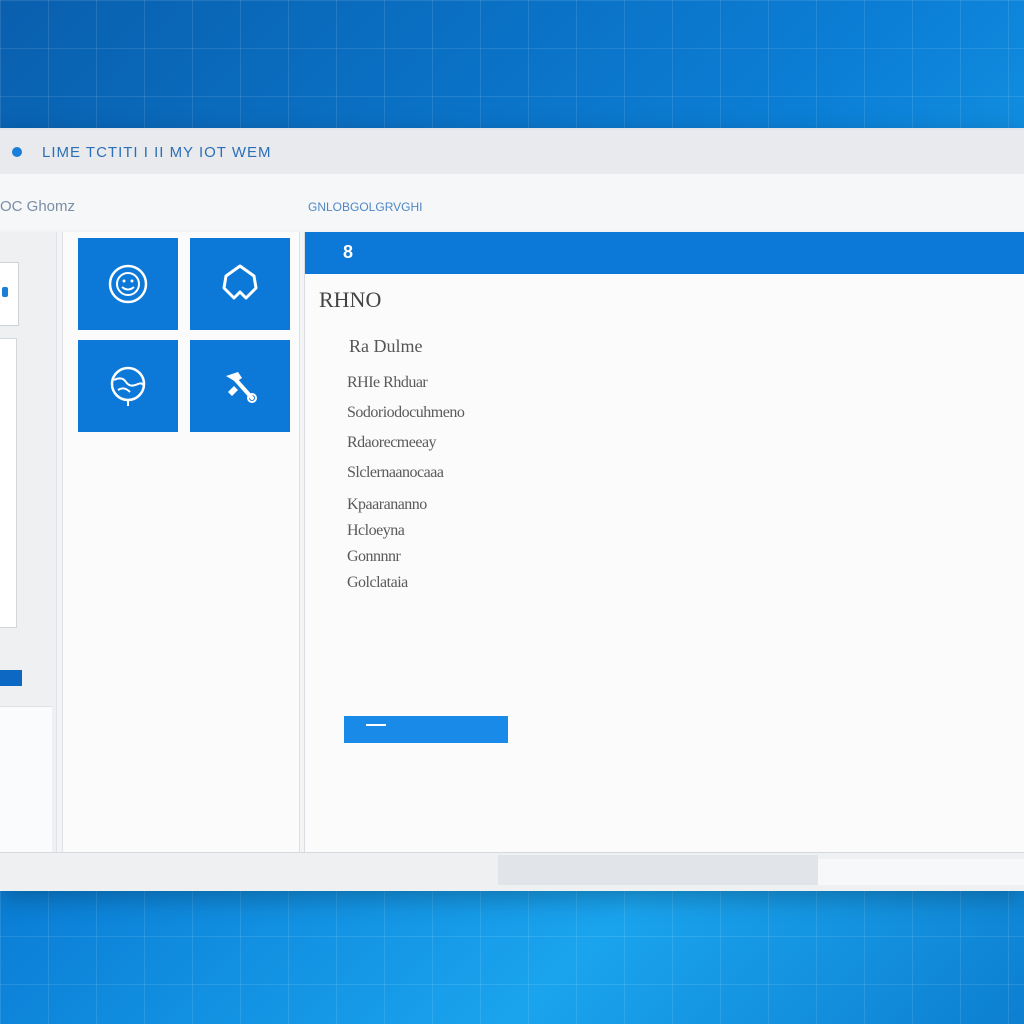 The width and height of the screenshot is (1024, 1024). What do you see at coordinates (512, 956) in the screenshot?
I see `desktop-grid-bottom` at bounding box center [512, 956].